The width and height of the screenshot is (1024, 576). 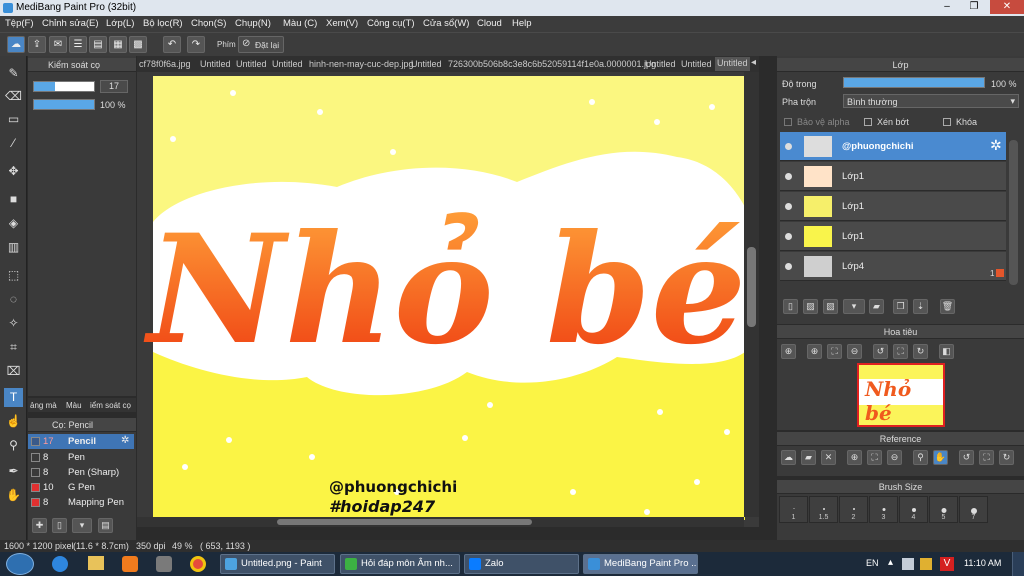 I want to click on horizontal-scrollbar, so click(x=440, y=522).